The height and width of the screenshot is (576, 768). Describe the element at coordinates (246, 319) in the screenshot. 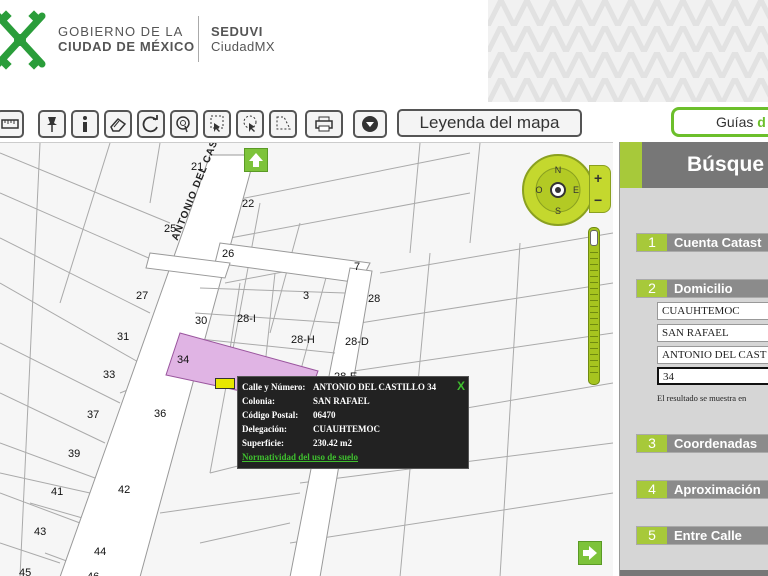

I see `lot-label: 28-I` at that location.